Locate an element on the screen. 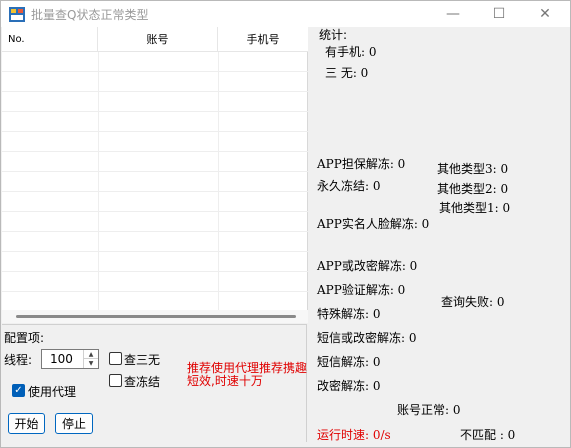 The width and height of the screenshot is (571, 448). scrollbar-thumb is located at coordinates (156, 316).